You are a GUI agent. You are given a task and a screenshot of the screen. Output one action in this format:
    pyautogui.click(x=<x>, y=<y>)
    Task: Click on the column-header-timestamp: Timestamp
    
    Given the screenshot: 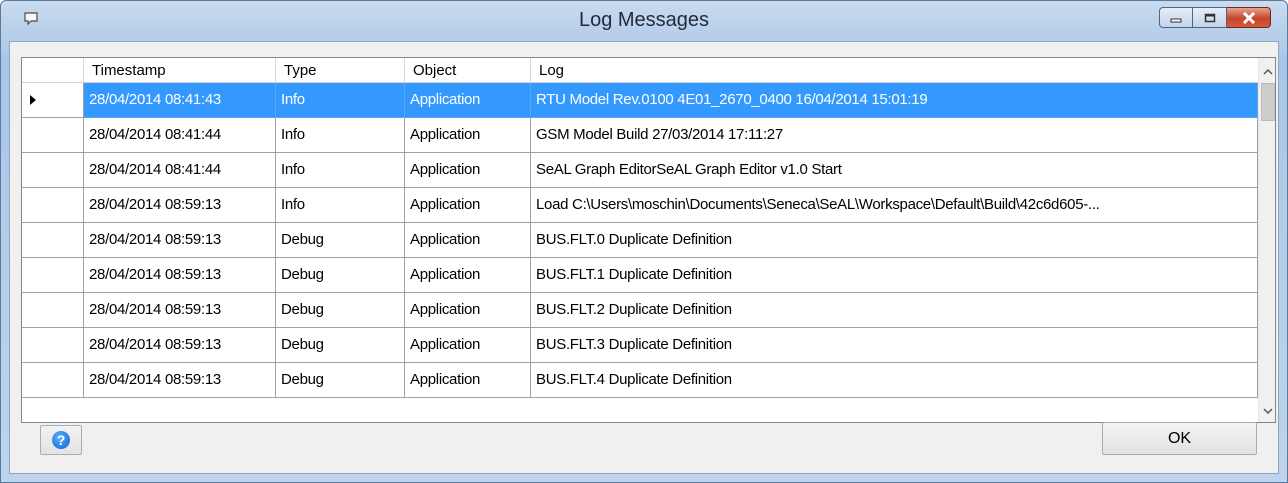 What is the action you would take?
    pyautogui.click(x=180, y=70)
    